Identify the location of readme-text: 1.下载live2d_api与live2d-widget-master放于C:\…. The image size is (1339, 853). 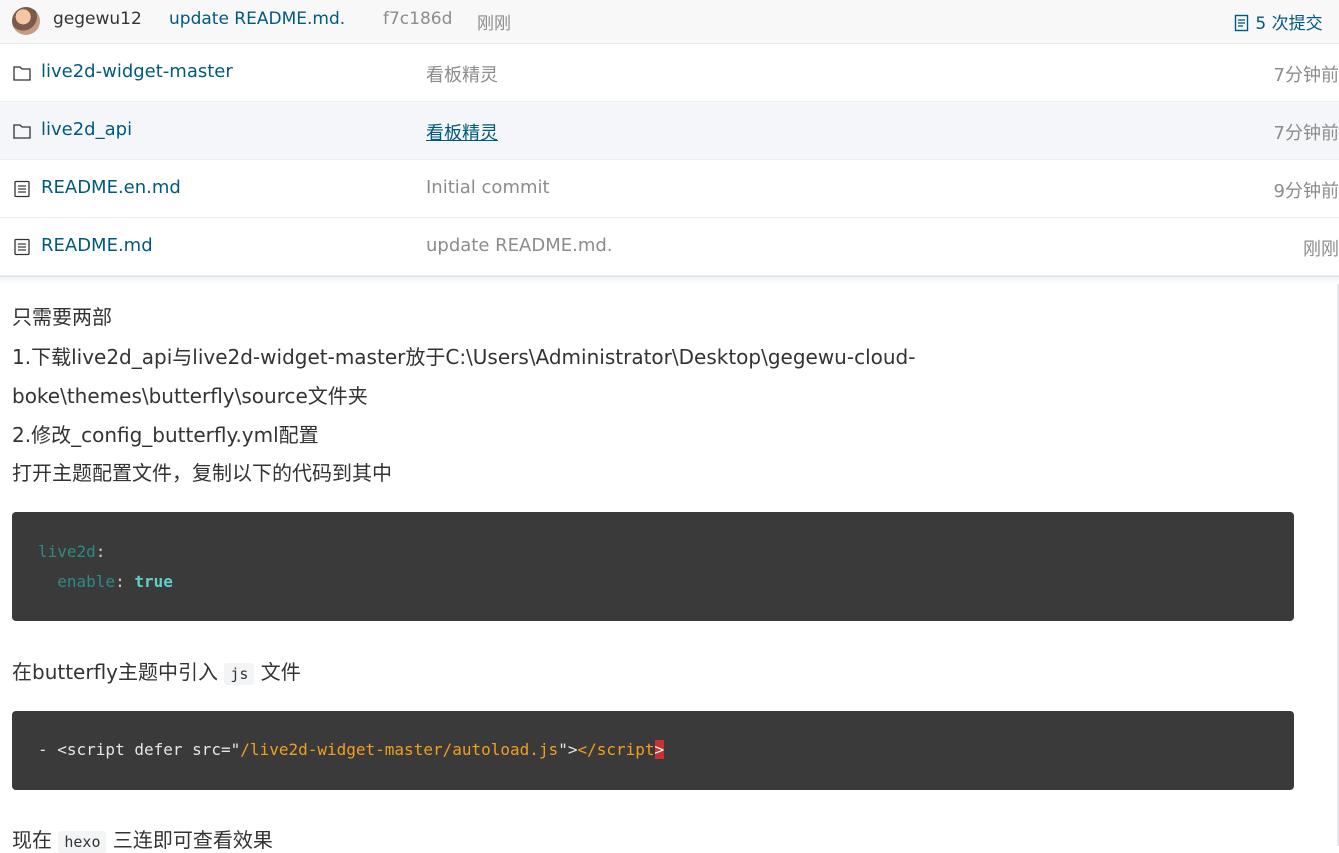
(464, 357).